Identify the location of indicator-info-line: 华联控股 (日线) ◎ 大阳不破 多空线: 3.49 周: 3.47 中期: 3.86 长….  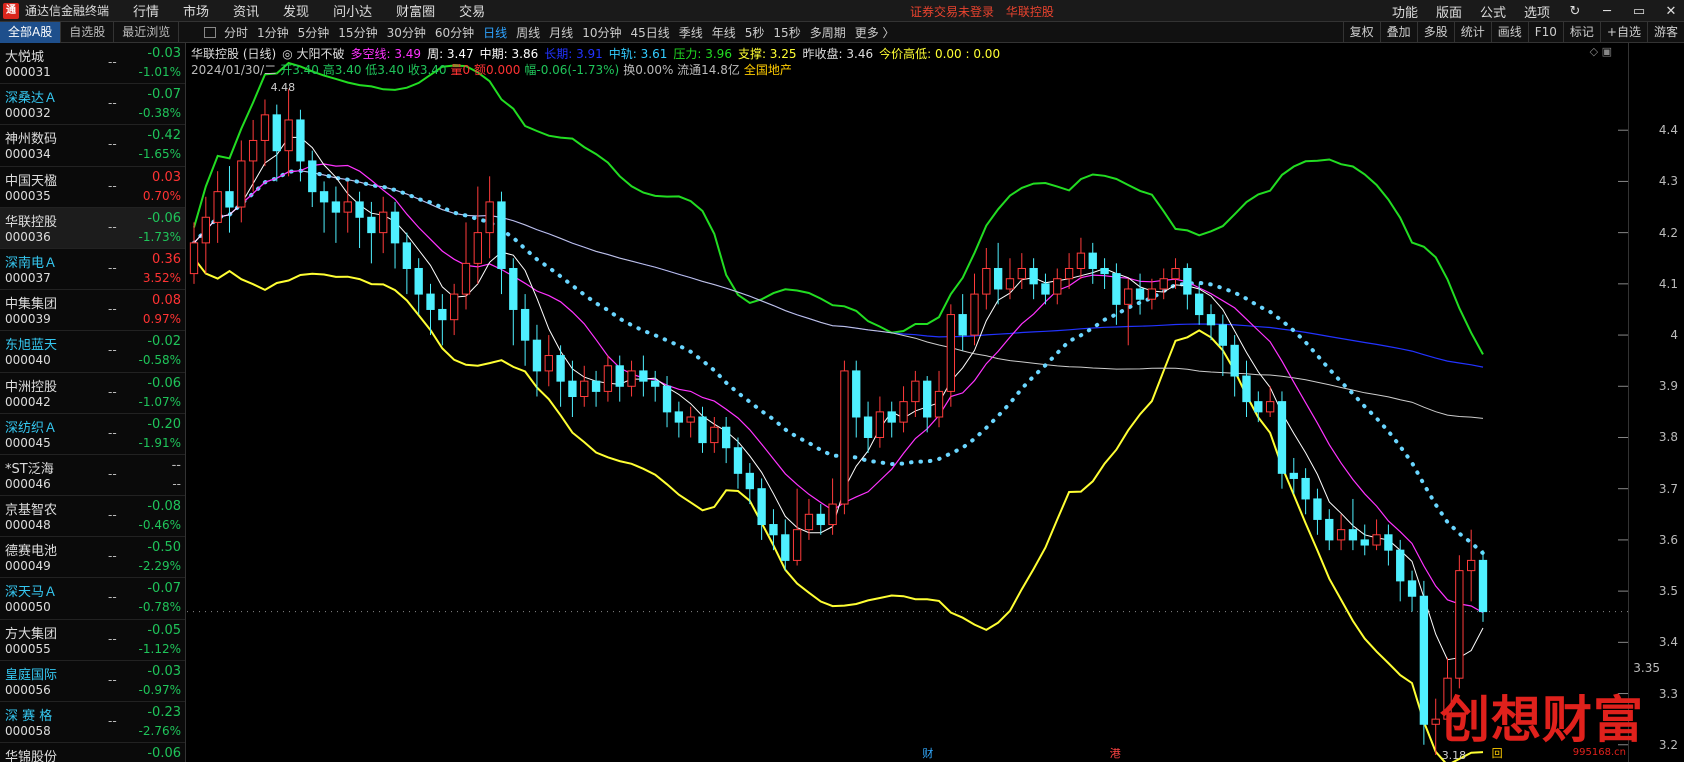
(595, 53).